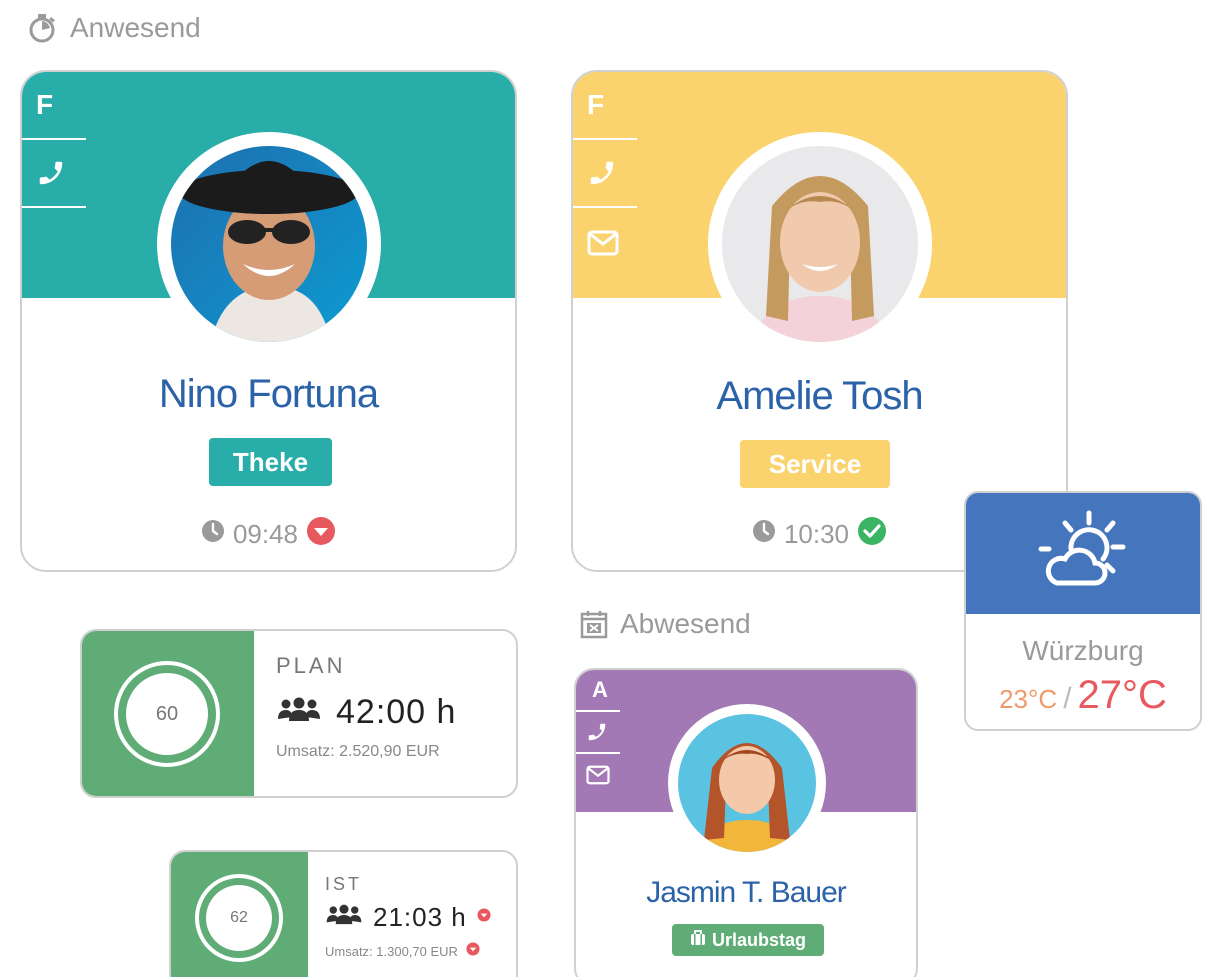  What do you see at coordinates (759, 940) in the screenshot?
I see `absence-reason: Urlaubstag` at bounding box center [759, 940].